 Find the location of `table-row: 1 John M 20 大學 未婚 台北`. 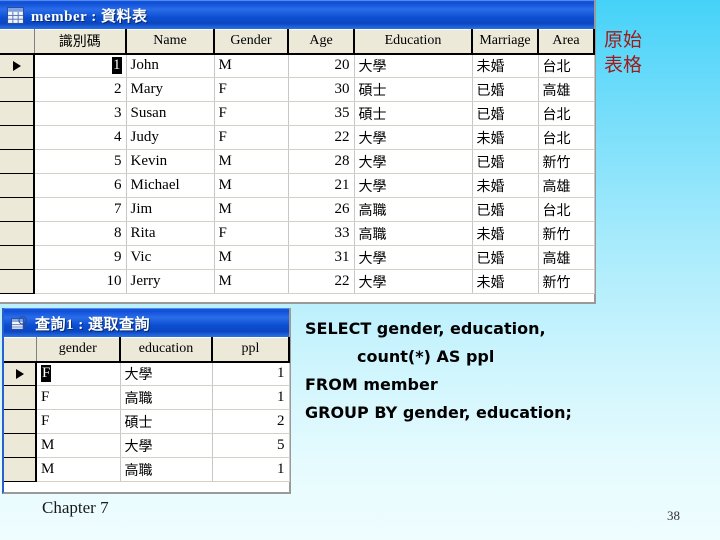

table-row: 1 John M 20 大學 未婚 台北 is located at coordinates (297, 65).